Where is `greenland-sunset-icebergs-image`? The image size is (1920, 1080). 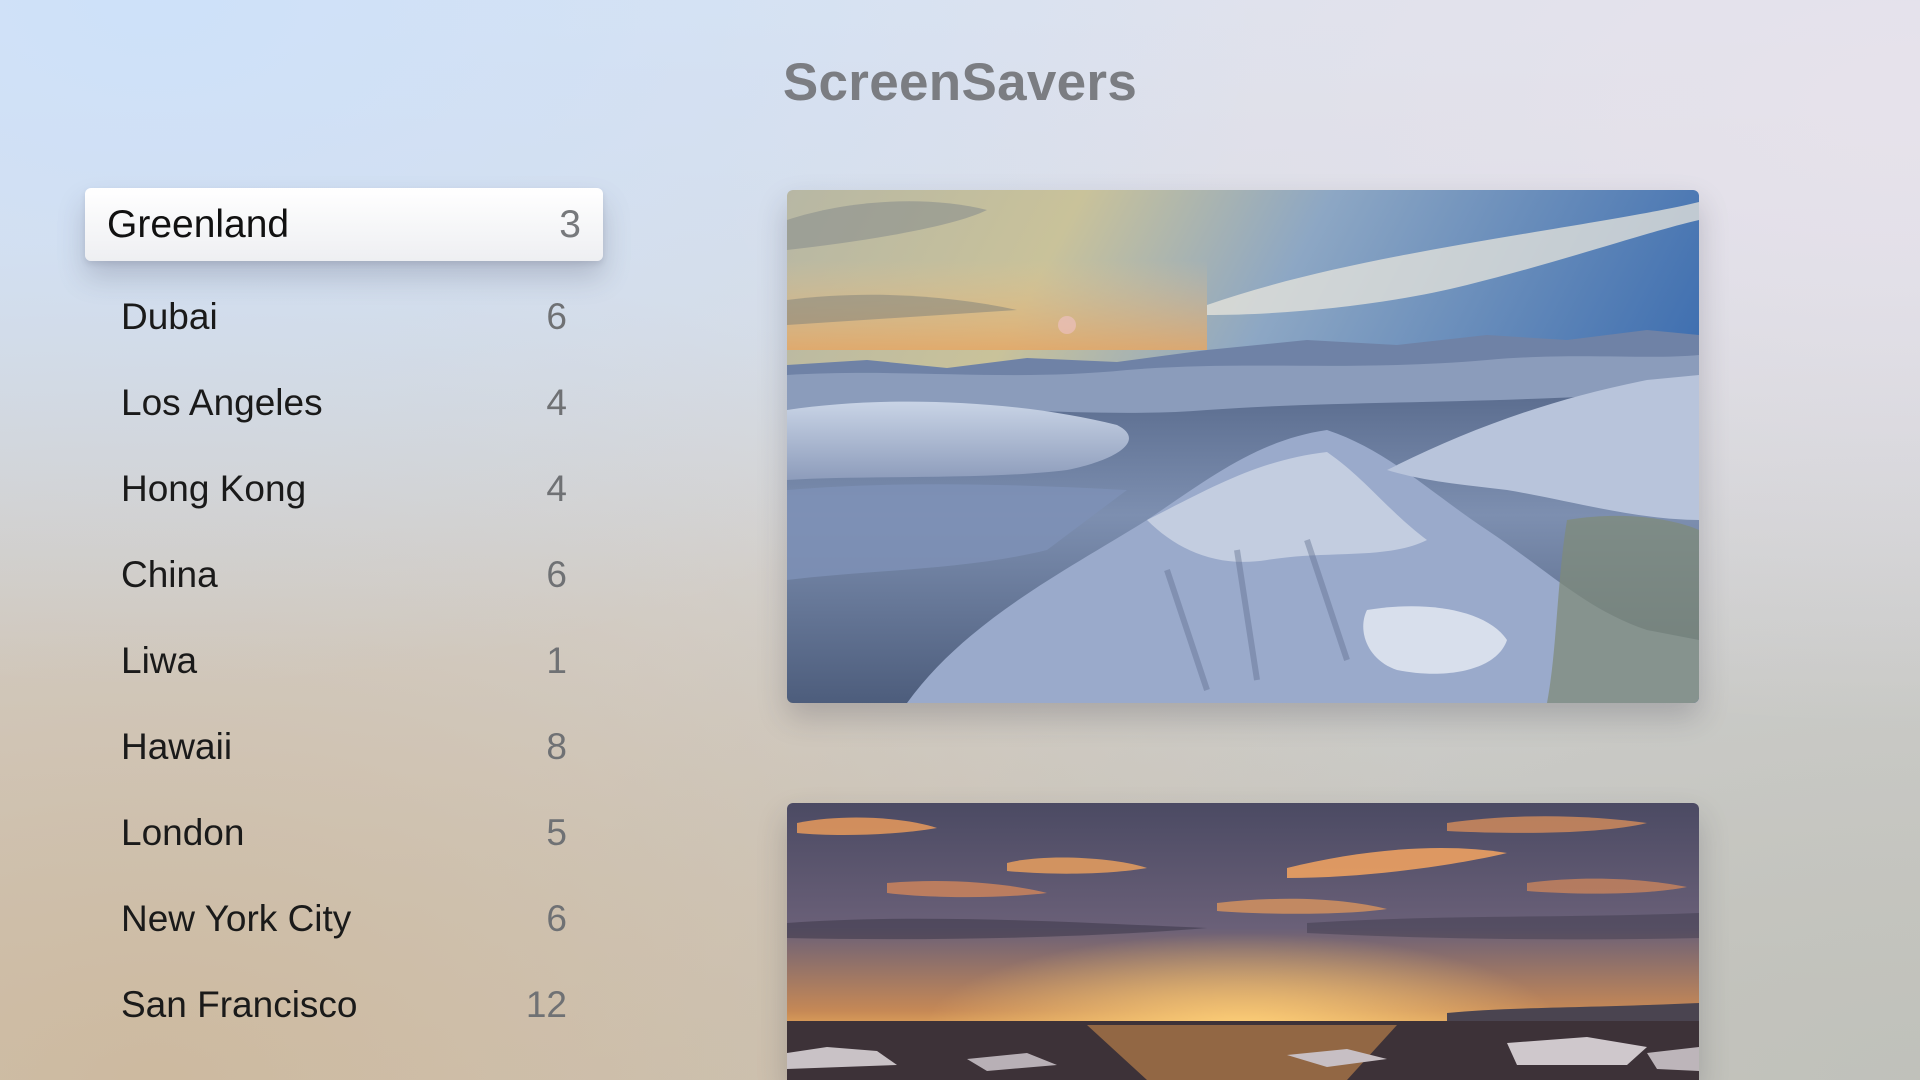
greenland-sunset-icebergs-image is located at coordinates (1243, 941).